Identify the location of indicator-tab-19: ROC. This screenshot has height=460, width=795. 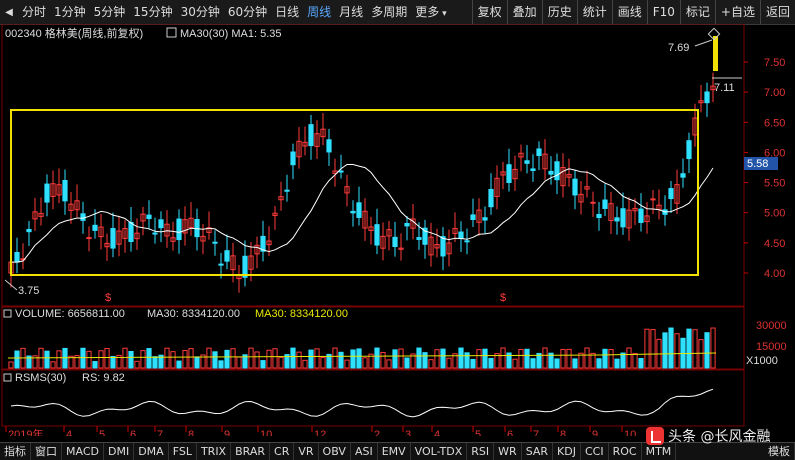
(625, 451).